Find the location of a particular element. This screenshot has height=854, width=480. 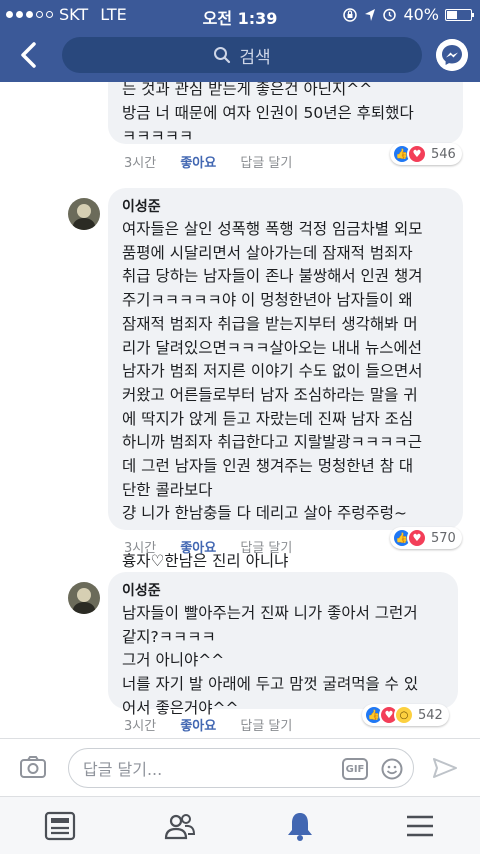

reaction-count: 570 is located at coordinates (443, 538).